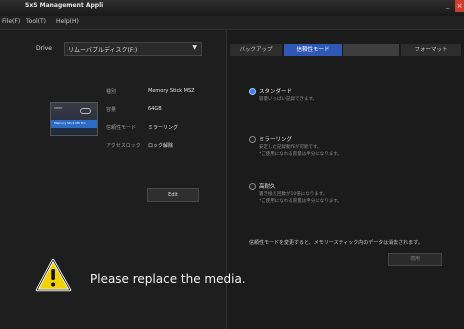 Image resolution: width=464 pixels, height=329 pixels. I want to click on card-switch, so click(85, 111).